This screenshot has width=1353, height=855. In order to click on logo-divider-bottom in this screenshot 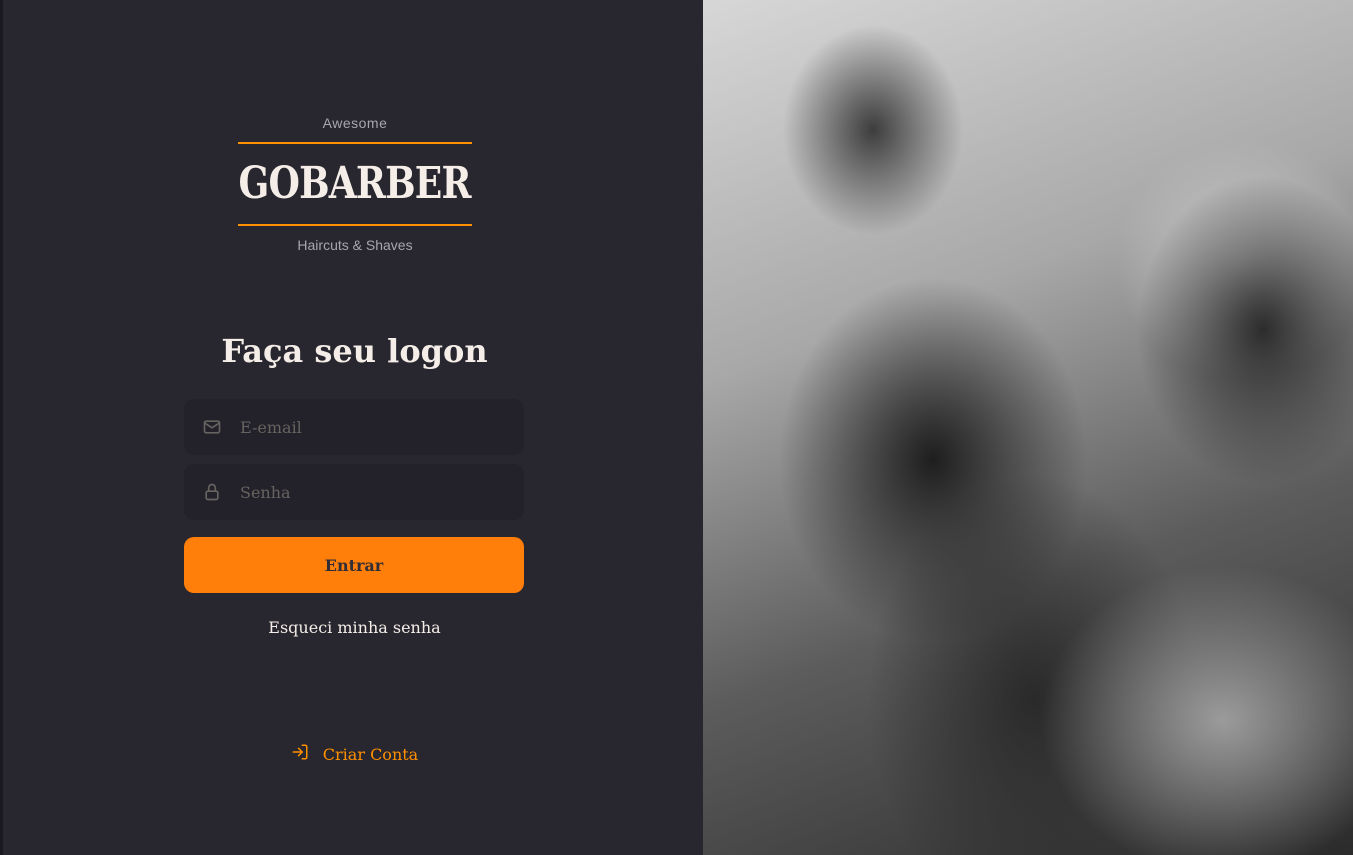, I will do `click(355, 225)`.